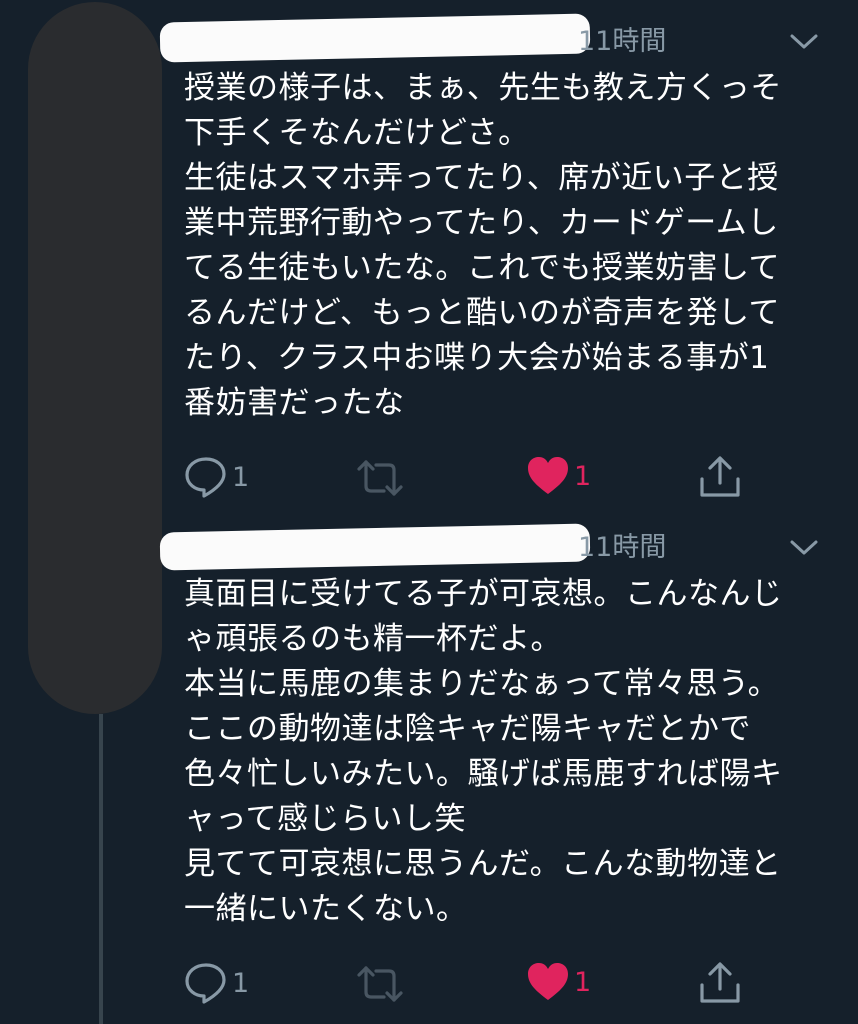  What do you see at coordinates (101, 869) in the screenshot?
I see `thread-connector-line` at bounding box center [101, 869].